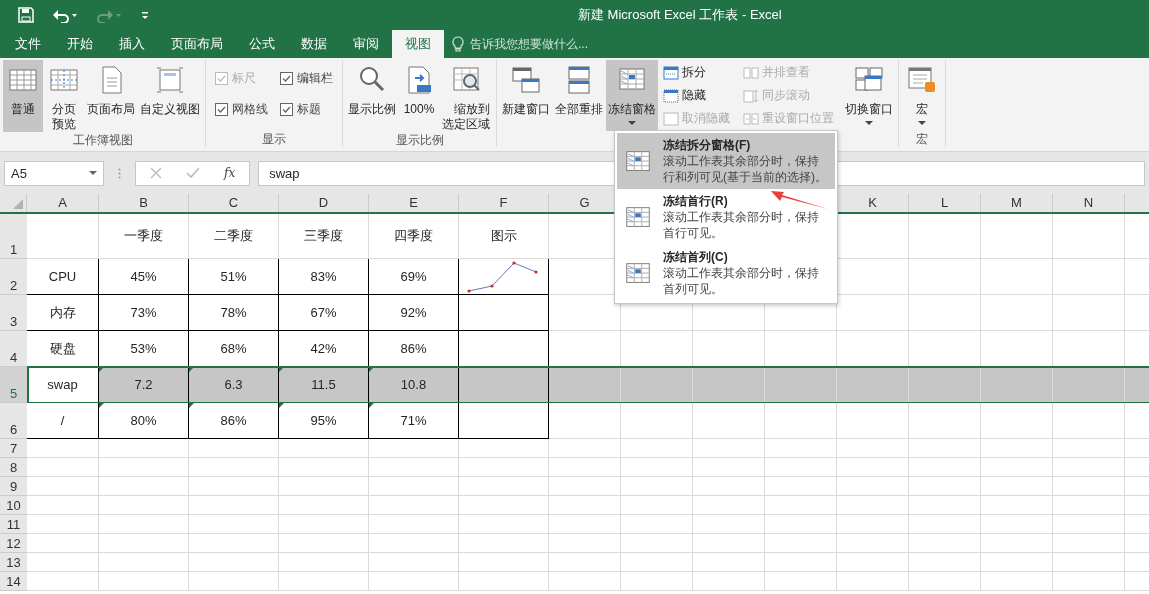 This screenshot has width=1149, height=594. What do you see at coordinates (680, 15) in the screenshot?
I see `window-title: 新建 Microsoft Excel 工作表 - Excel` at bounding box center [680, 15].